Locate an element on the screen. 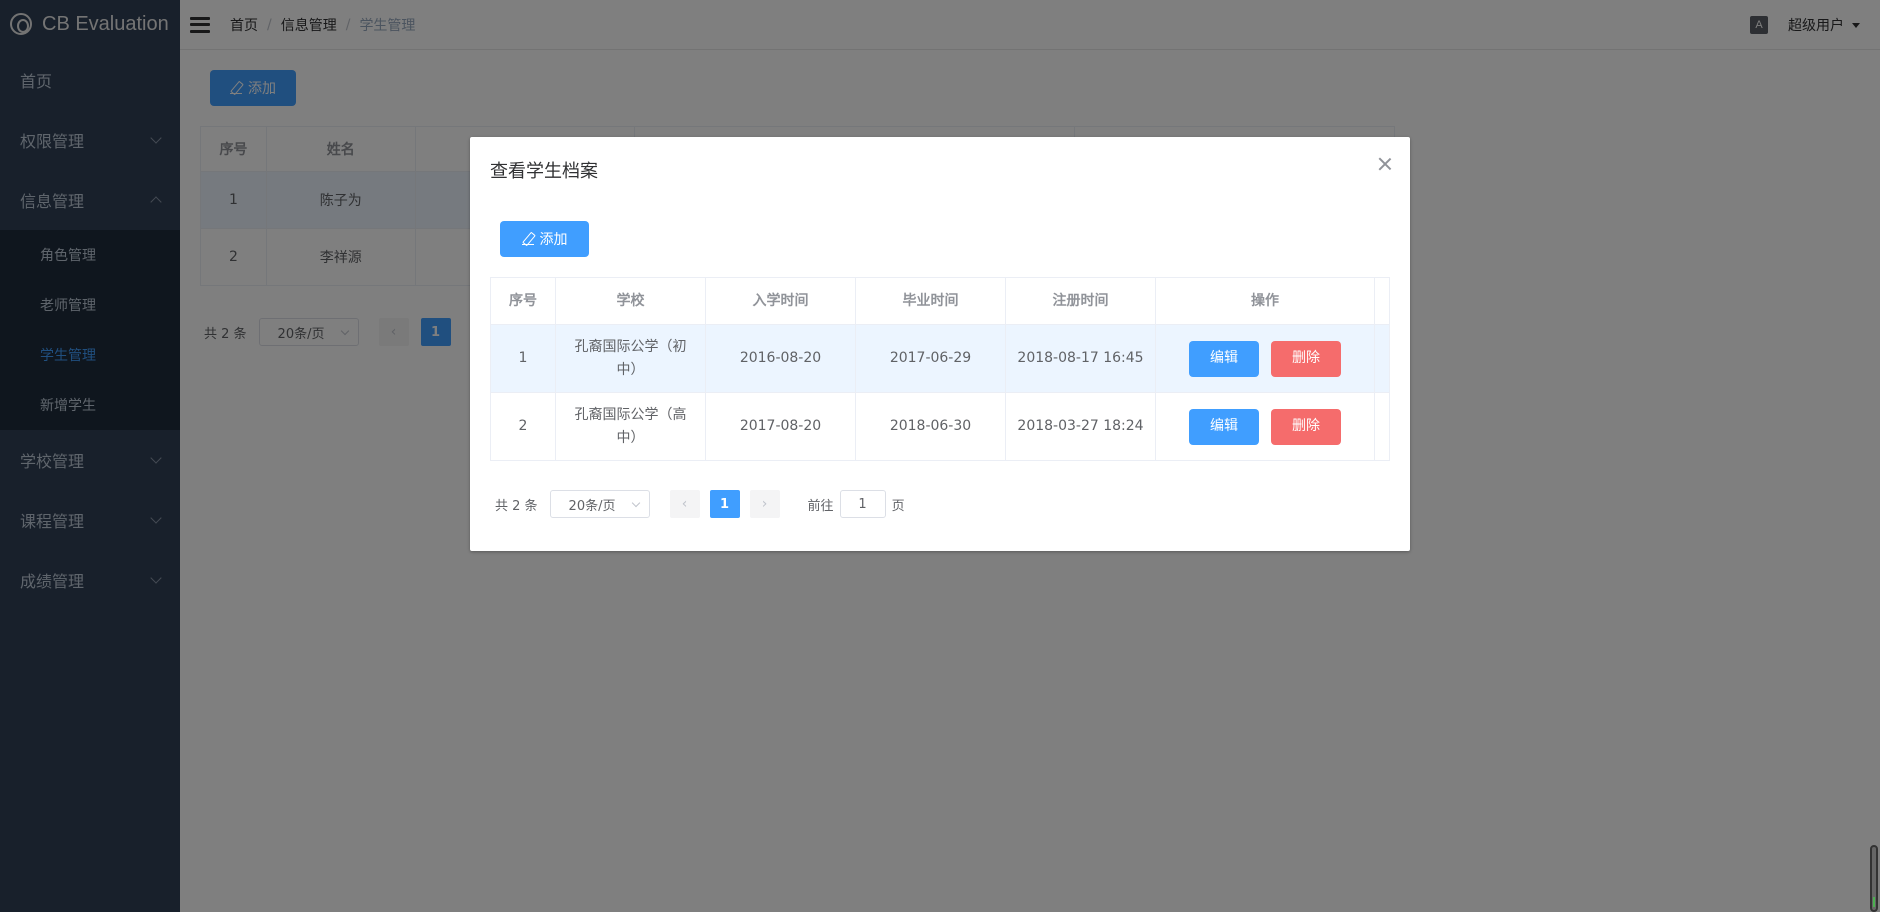 This screenshot has height=912, width=1880. column-header-register: 注册时间 is located at coordinates (1081, 301).